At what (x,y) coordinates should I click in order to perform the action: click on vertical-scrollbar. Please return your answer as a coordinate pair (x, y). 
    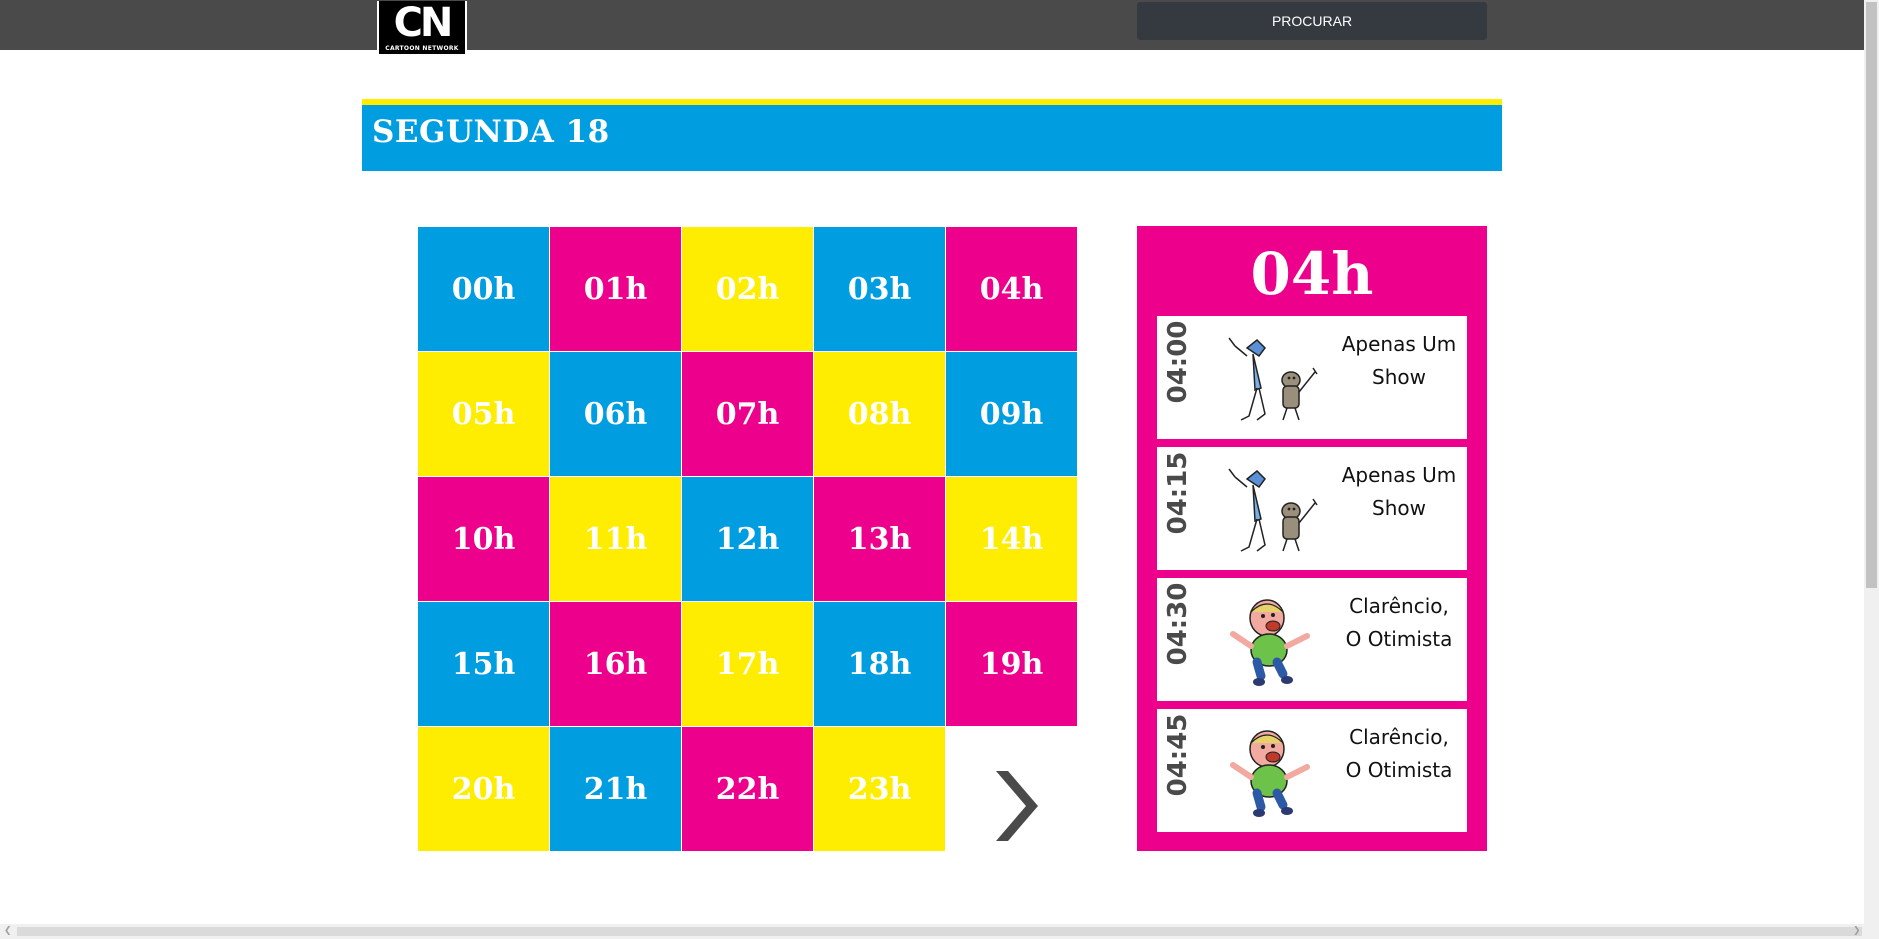
    Looking at the image, I should click on (1871, 462).